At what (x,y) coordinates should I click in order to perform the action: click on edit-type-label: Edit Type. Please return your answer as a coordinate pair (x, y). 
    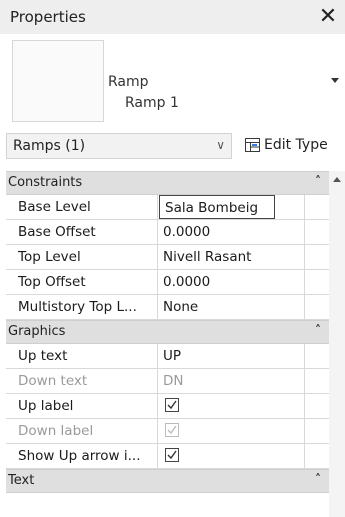
    Looking at the image, I should click on (296, 145).